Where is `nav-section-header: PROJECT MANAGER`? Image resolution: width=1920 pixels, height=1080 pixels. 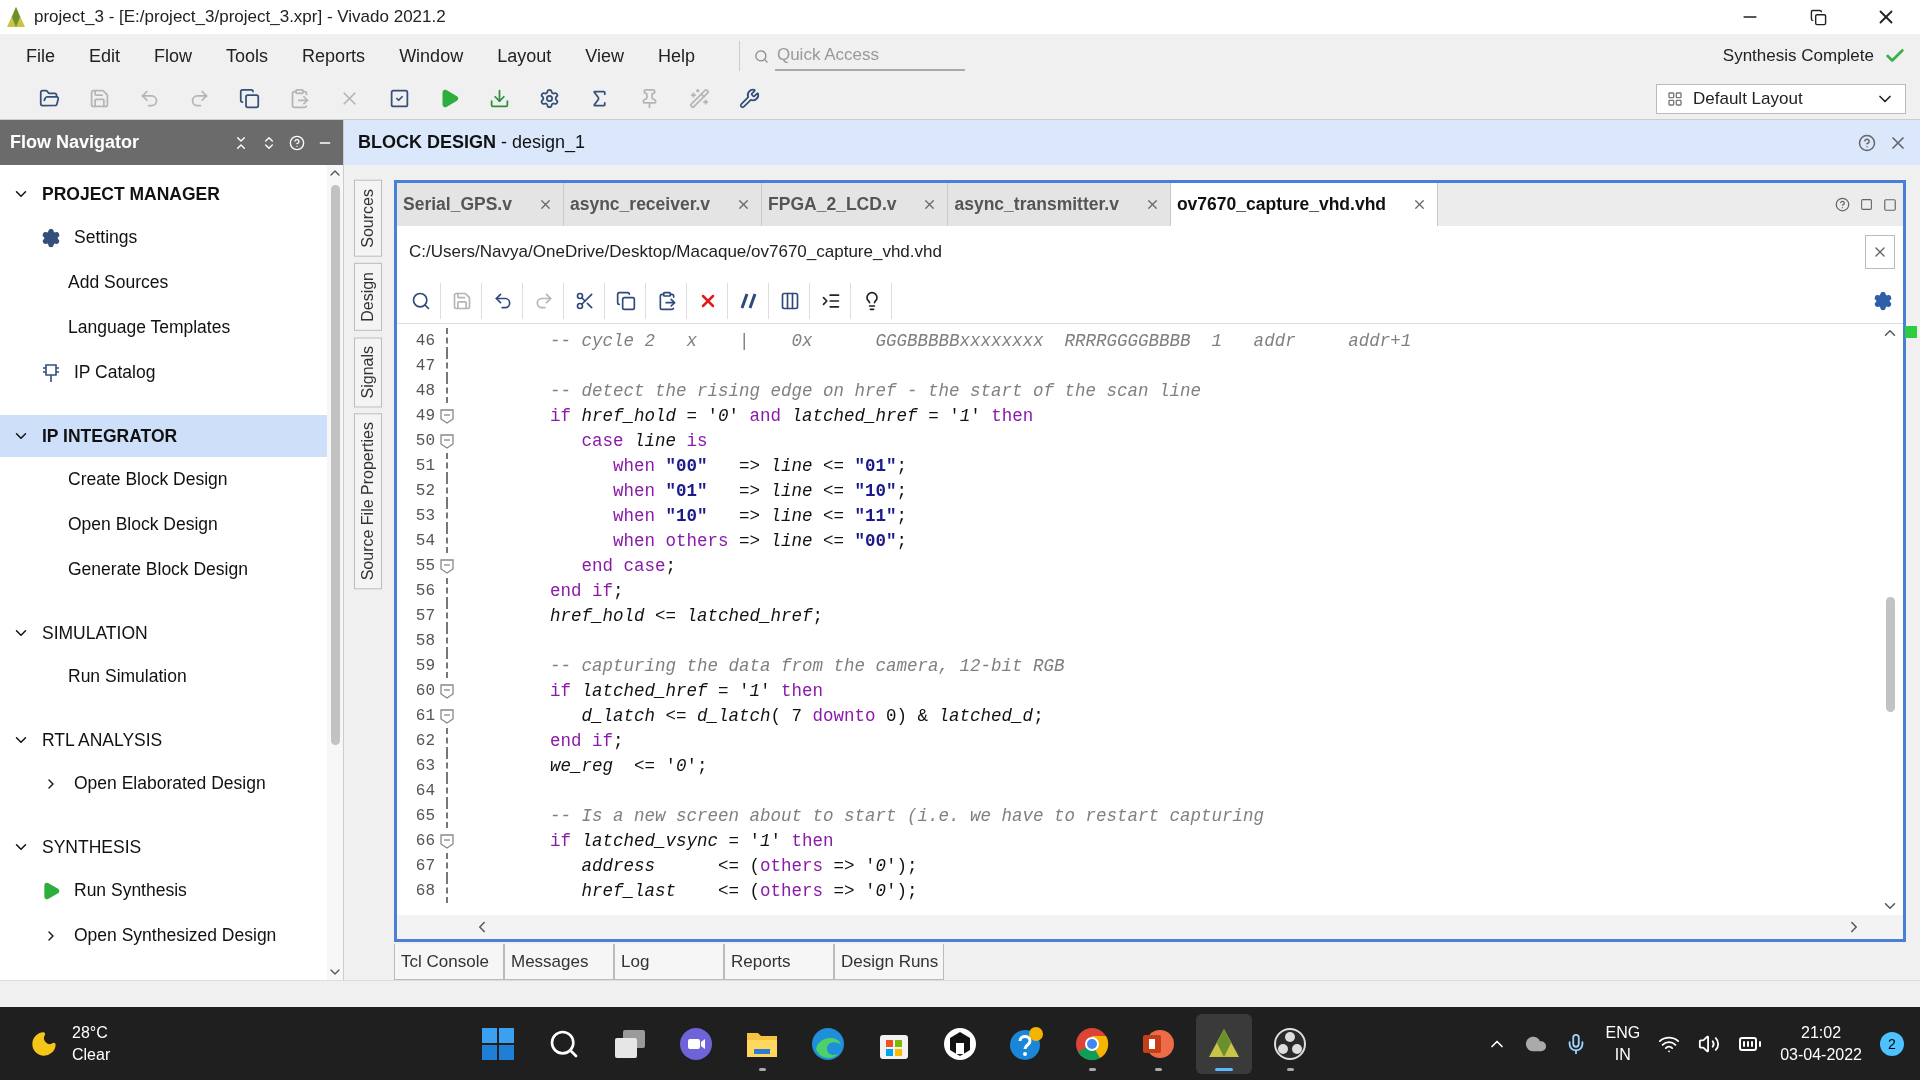
nav-section-header: PROJECT MANAGER is located at coordinates (163, 194).